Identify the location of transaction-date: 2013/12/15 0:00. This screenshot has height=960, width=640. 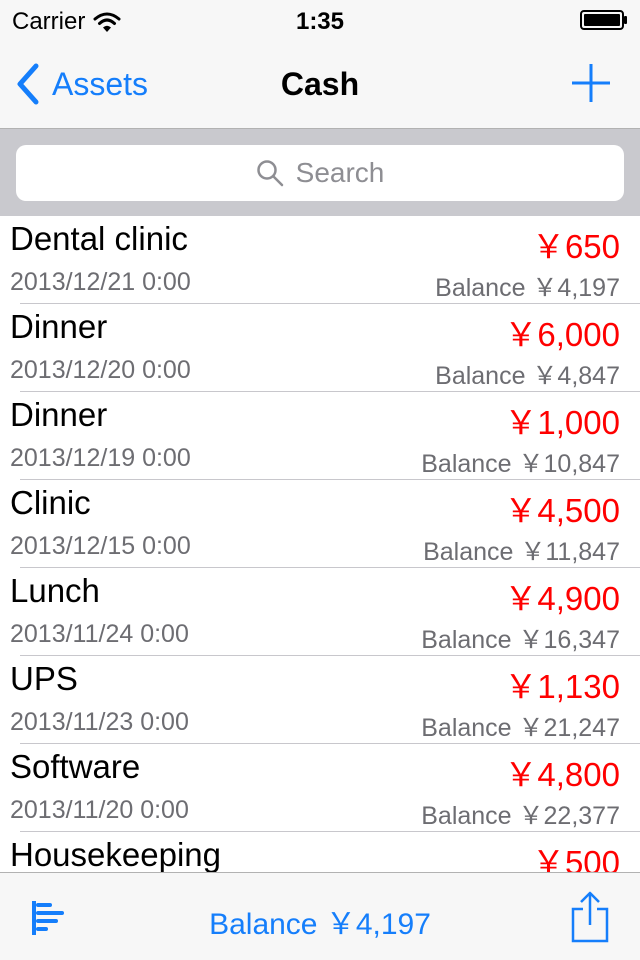
(100, 546).